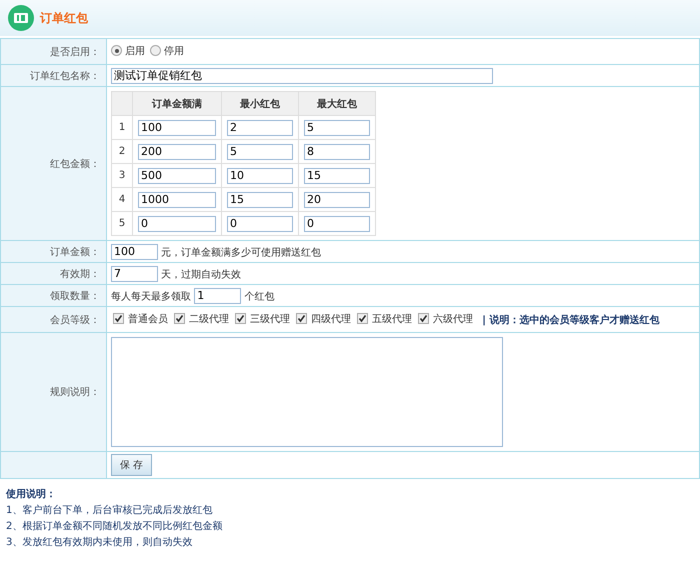 This screenshot has height=581, width=700. I want to click on field-label: 订单金额：, so click(75, 252).